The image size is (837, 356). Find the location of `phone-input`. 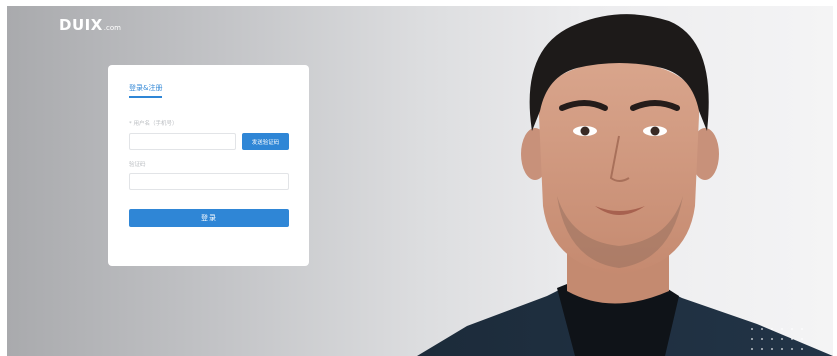

phone-input is located at coordinates (182, 141).